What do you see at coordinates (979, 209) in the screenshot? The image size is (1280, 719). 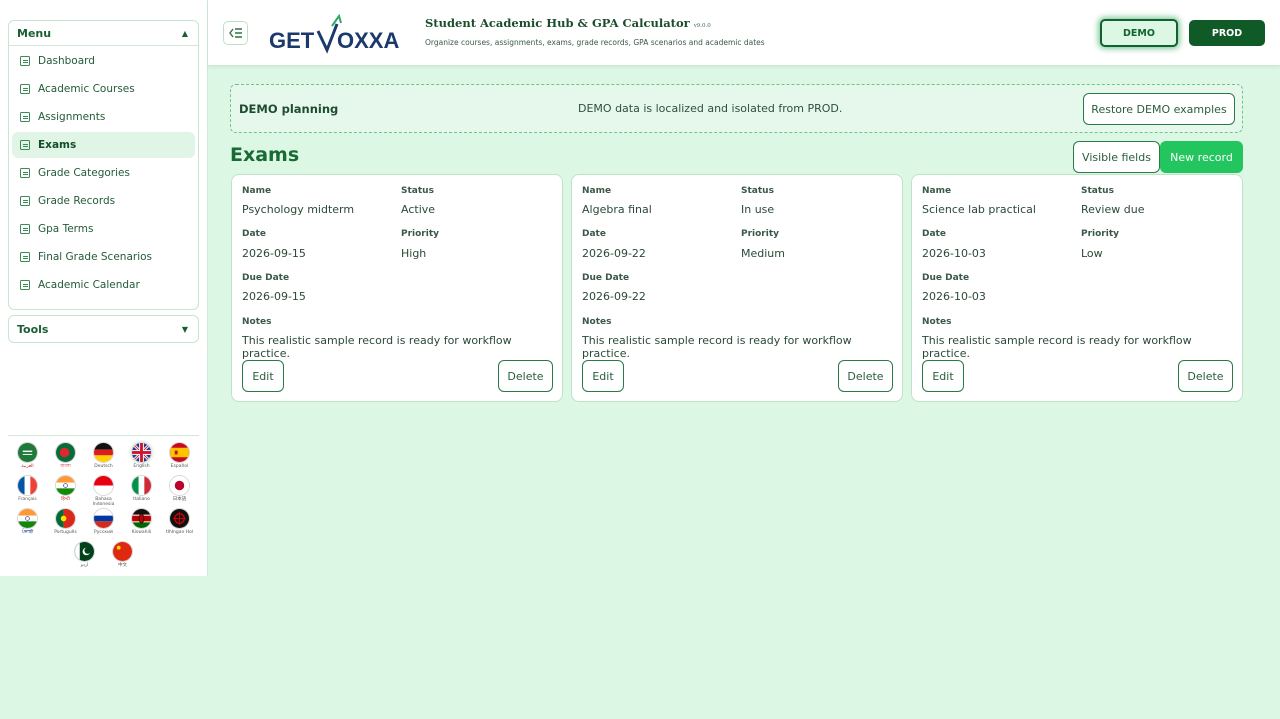 I see `name-value: Science lab practical` at bounding box center [979, 209].